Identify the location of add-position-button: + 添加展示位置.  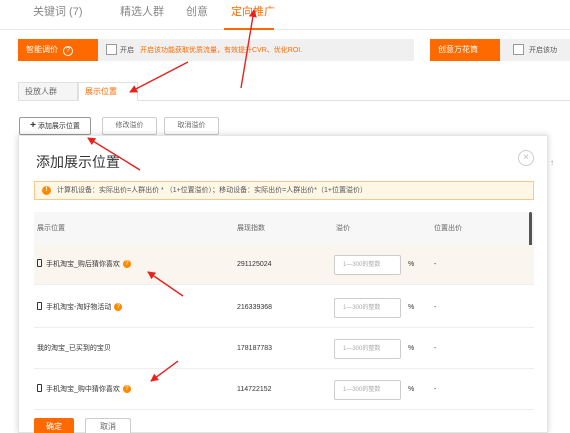
(55, 126).